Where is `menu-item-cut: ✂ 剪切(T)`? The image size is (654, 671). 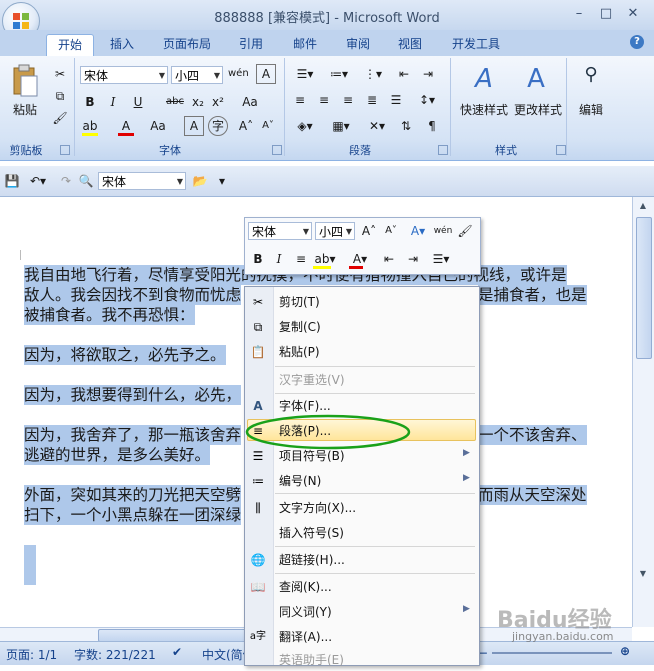
menu-item-cut: ✂ 剪切(T) is located at coordinates (362, 302).